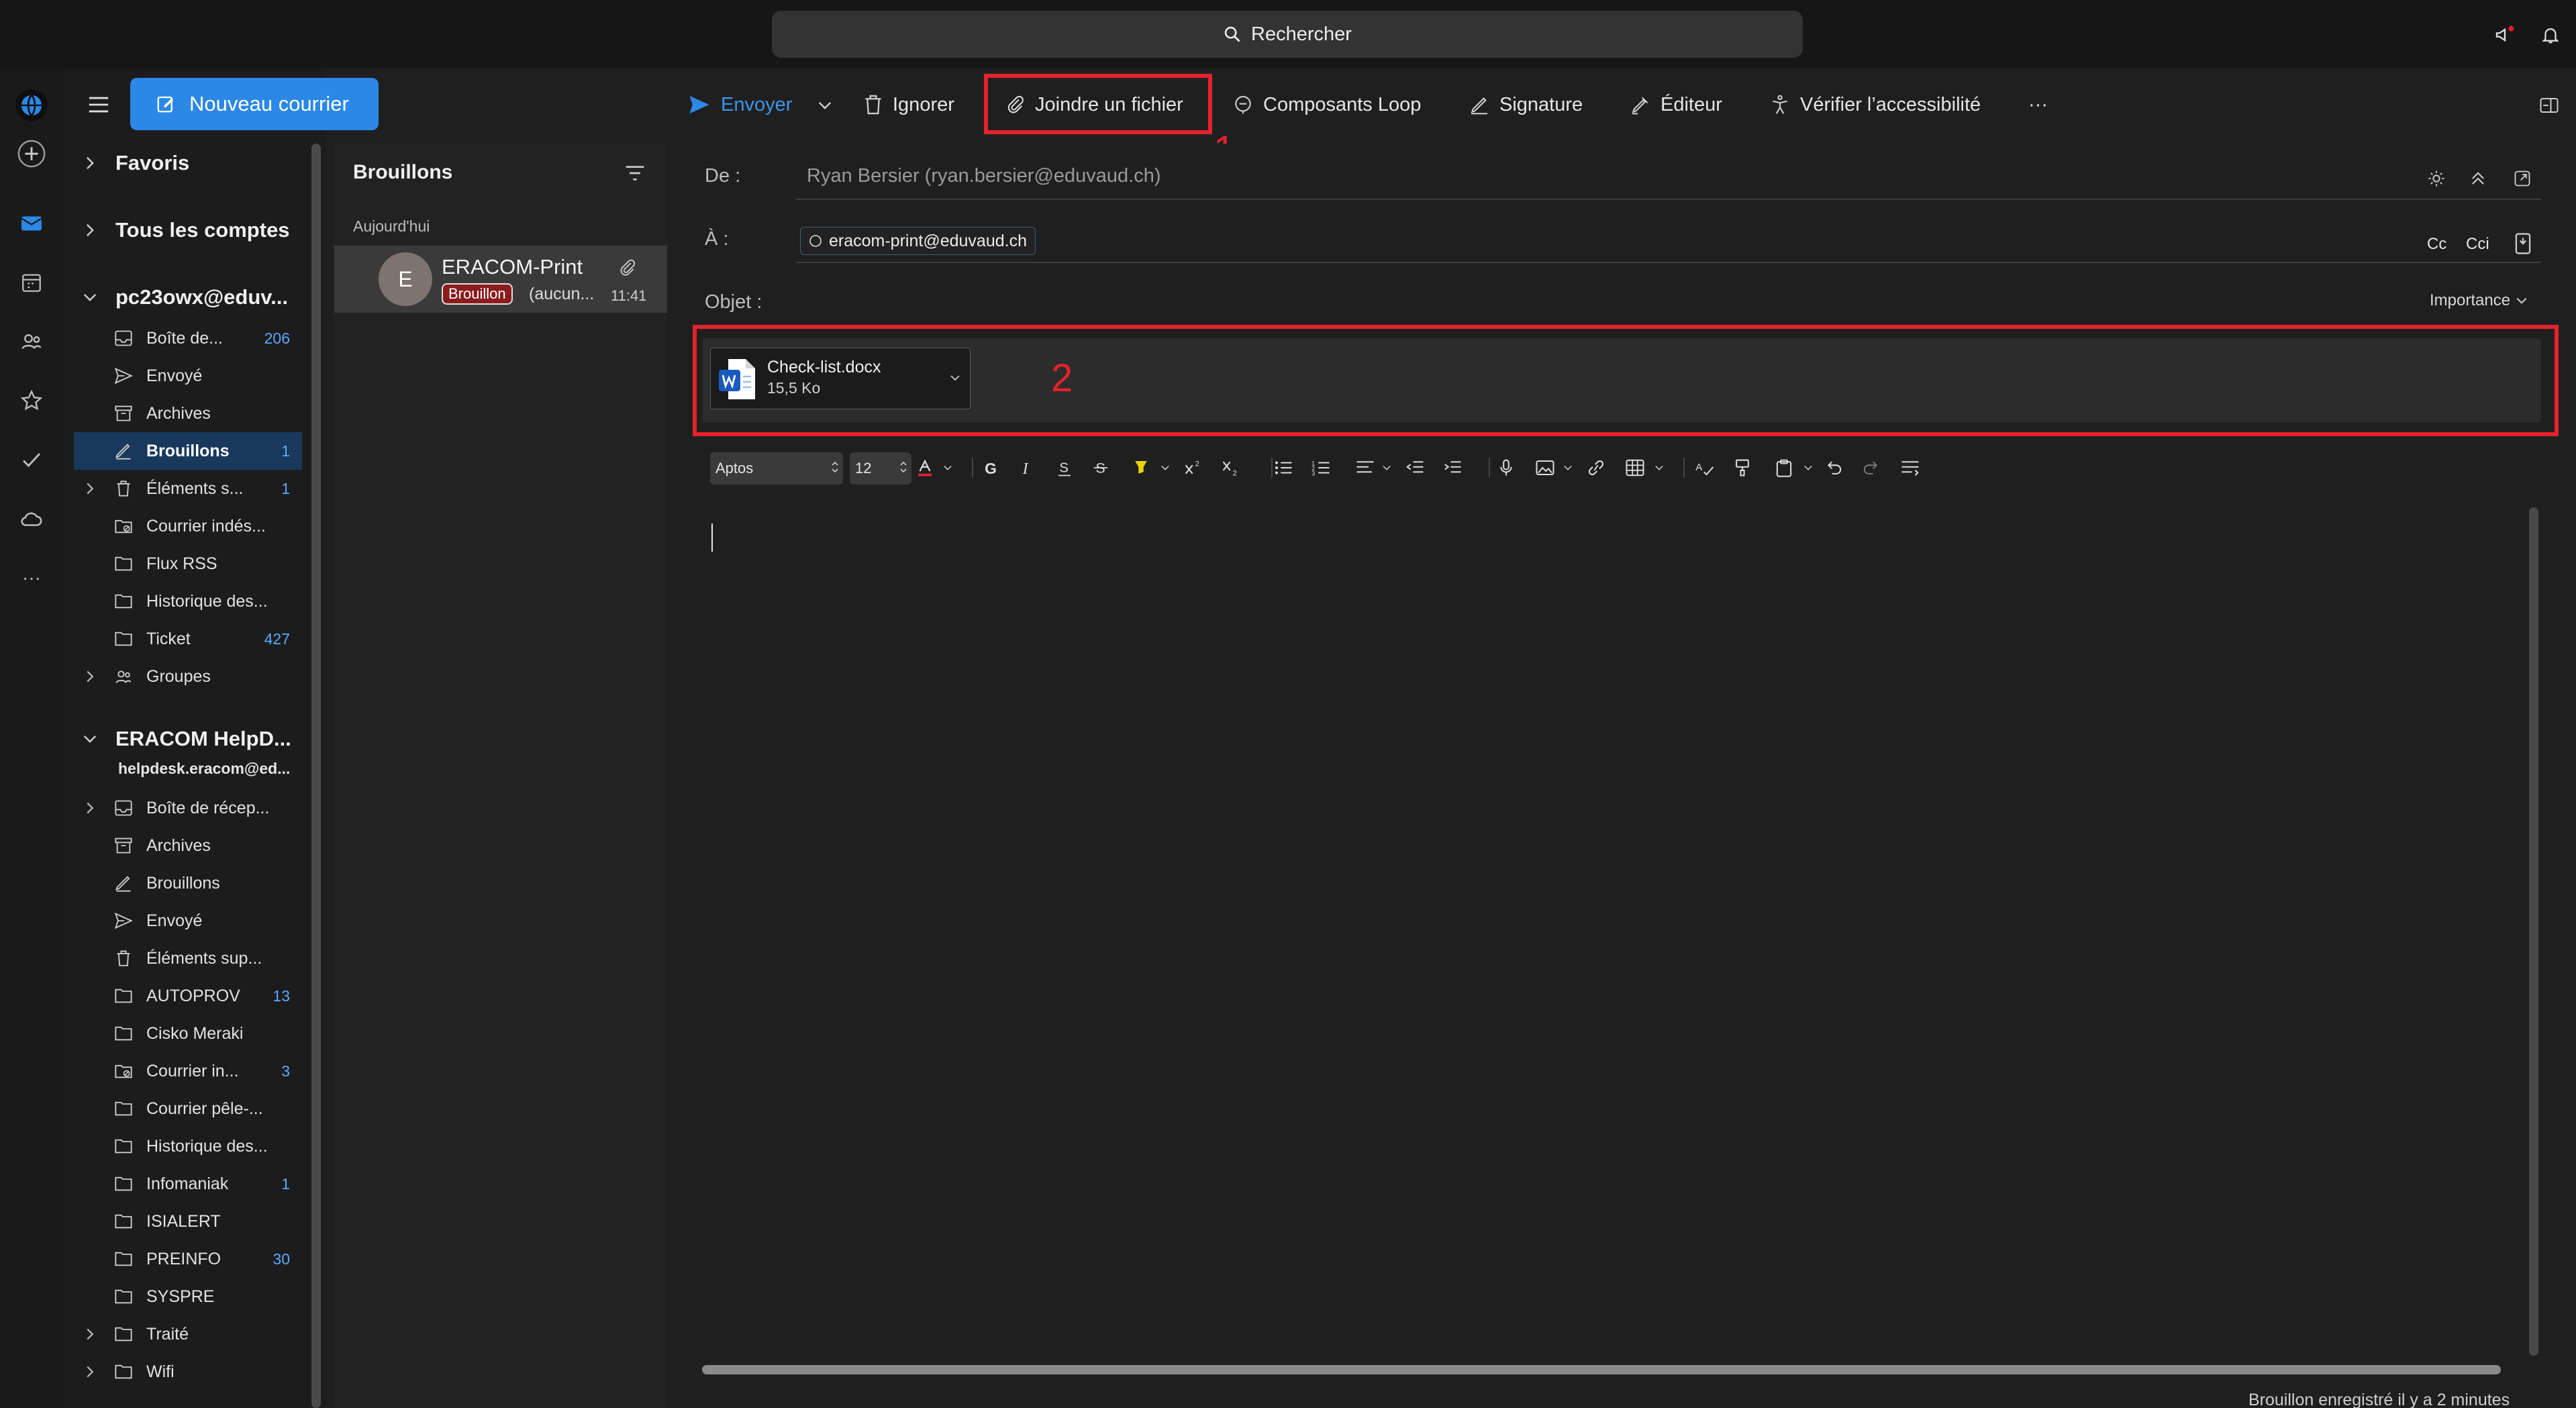  I want to click on body-horizontal-scrollbar, so click(1601, 1369).